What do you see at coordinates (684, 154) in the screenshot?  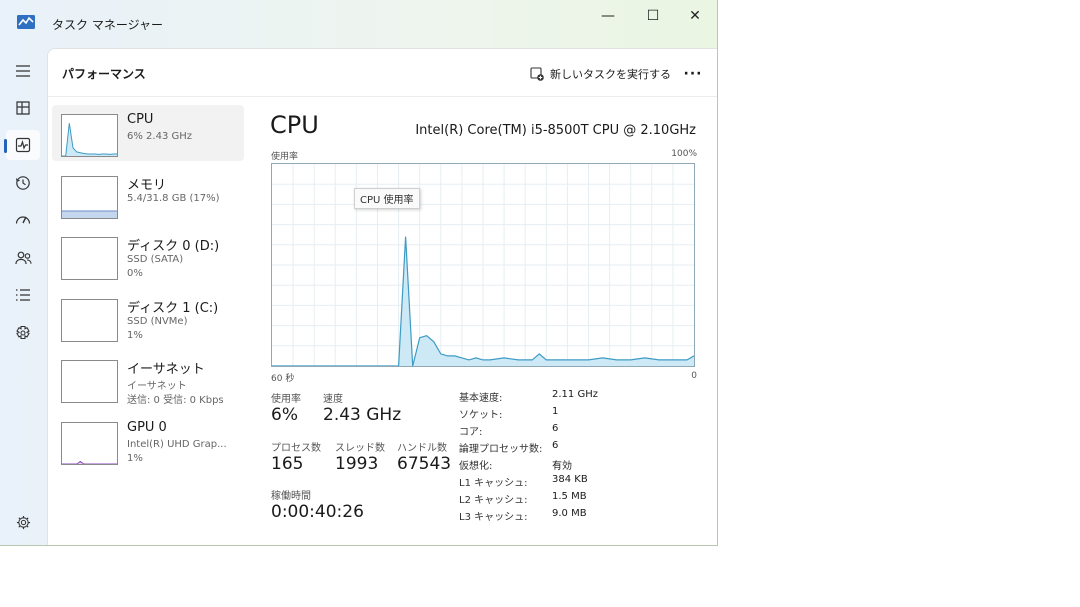 I see `graph-max-label: 100%` at bounding box center [684, 154].